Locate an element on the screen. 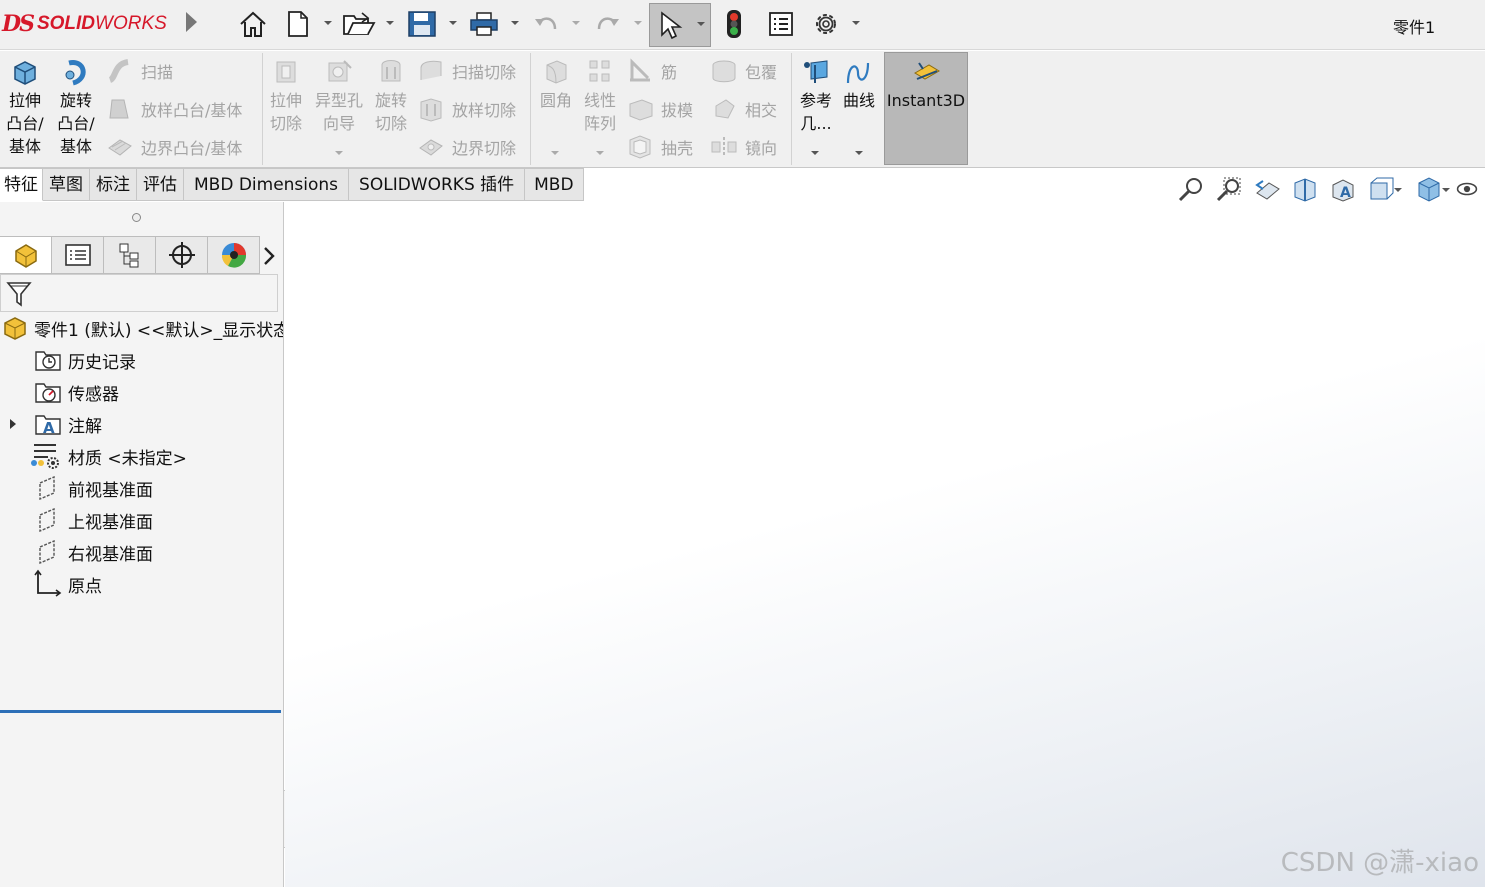  loft-cut-button: 放样切除 is located at coordinates (467, 109).